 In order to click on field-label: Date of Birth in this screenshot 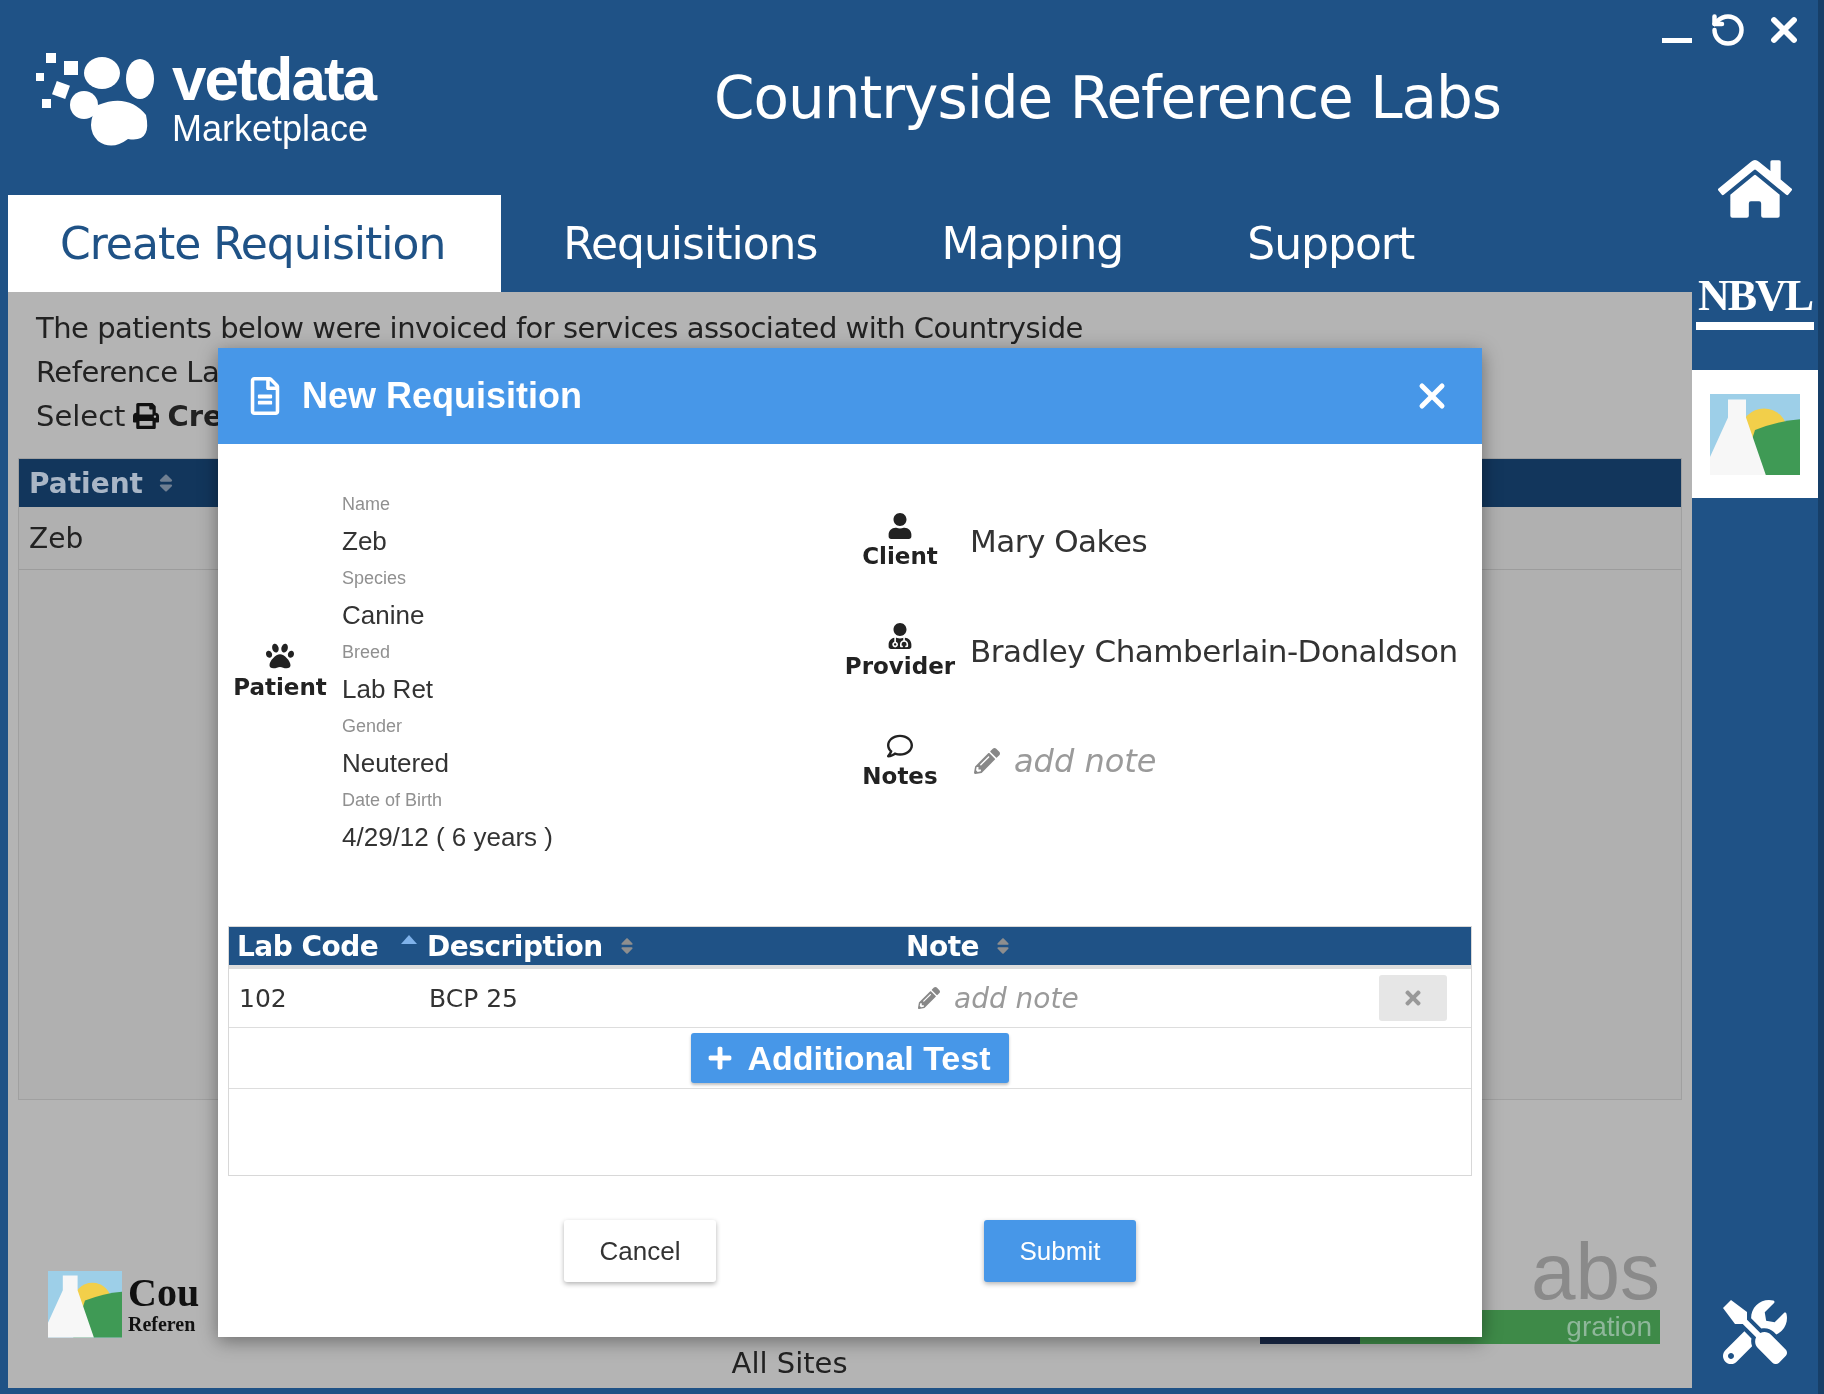, I will do `click(393, 800)`.